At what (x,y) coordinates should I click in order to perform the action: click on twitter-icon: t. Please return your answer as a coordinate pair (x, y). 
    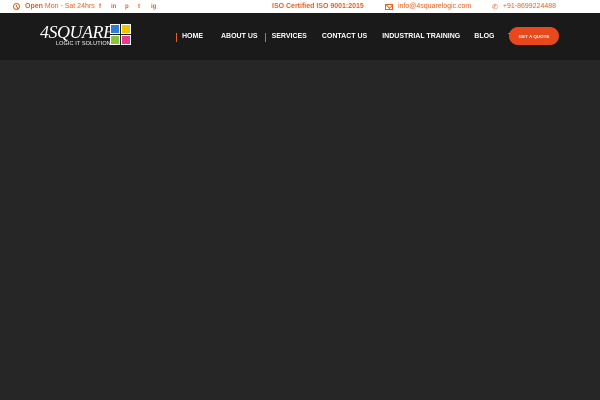
    Looking at the image, I should click on (139, 6).